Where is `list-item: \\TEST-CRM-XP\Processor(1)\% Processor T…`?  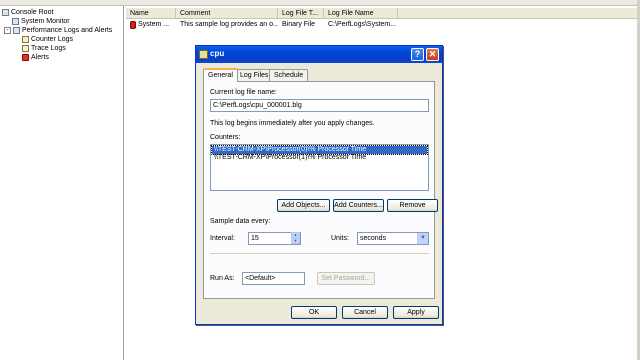 list-item: \\TEST-CRM-XP\Processor(1)\% Processor T… is located at coordinates (319, 158).